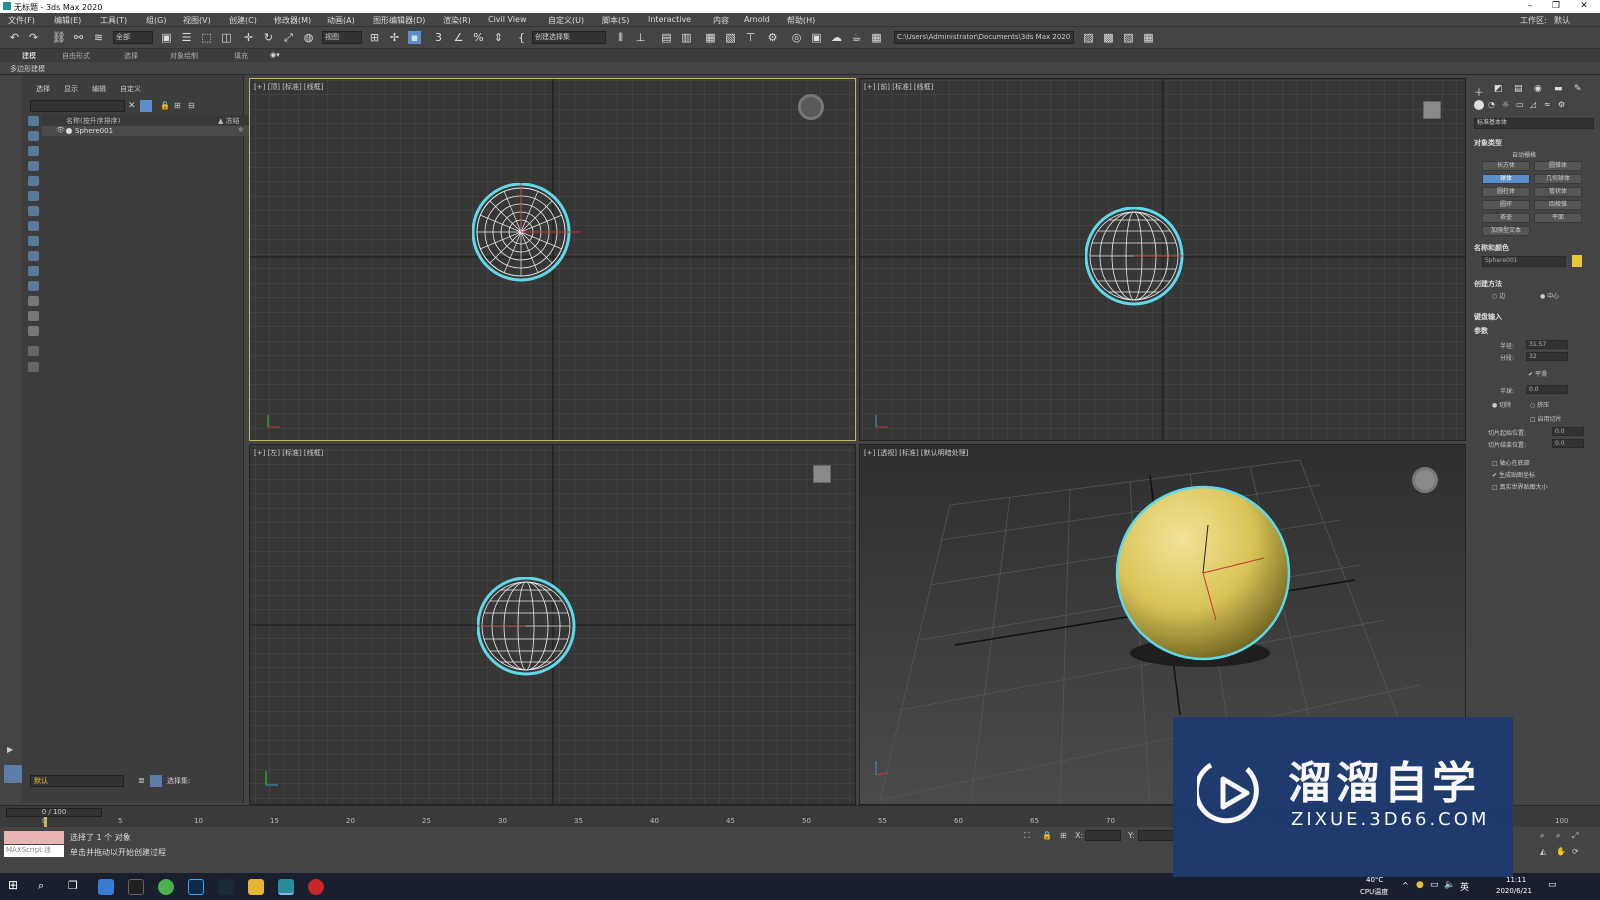 Image resolution: width=1600 pixels, height=900 pixels. What do you see at coordinates (33, 166) in the screenshot?
I see `display-cameras-icon` at bounding box center [33, 166].